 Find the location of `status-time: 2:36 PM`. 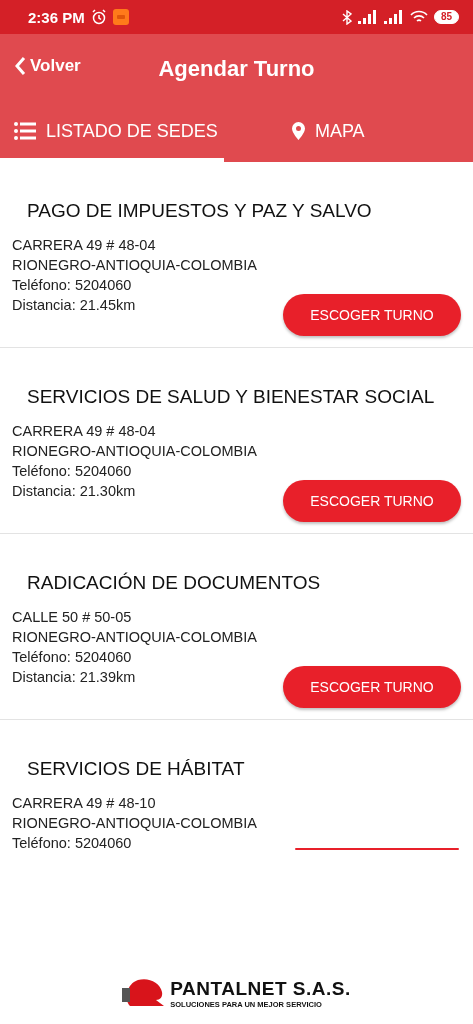

status-time: 2:36 PM is located at coordinates (56, 17).